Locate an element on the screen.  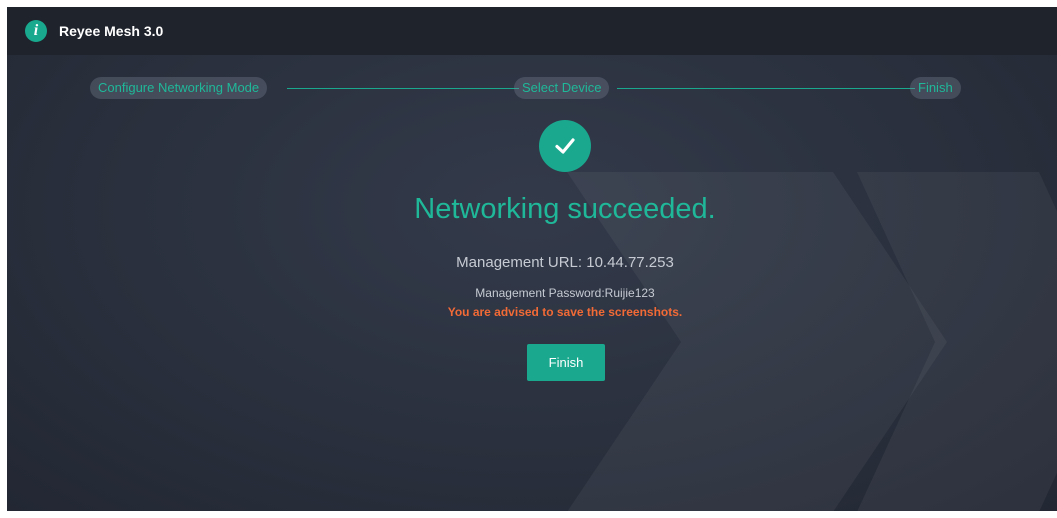
step-finish: Finish is located at coordinates (935, 88).